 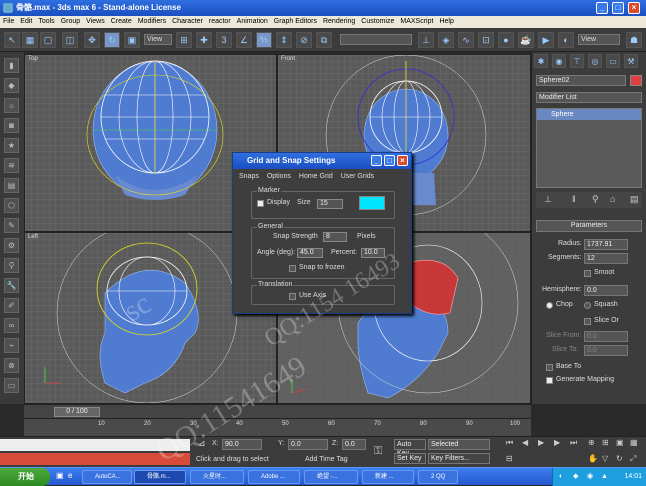 What do you see at coordinates (486, 40) in the screenshot?
I see `schematic-icon: ⊡` at bounding box center [486, 40].